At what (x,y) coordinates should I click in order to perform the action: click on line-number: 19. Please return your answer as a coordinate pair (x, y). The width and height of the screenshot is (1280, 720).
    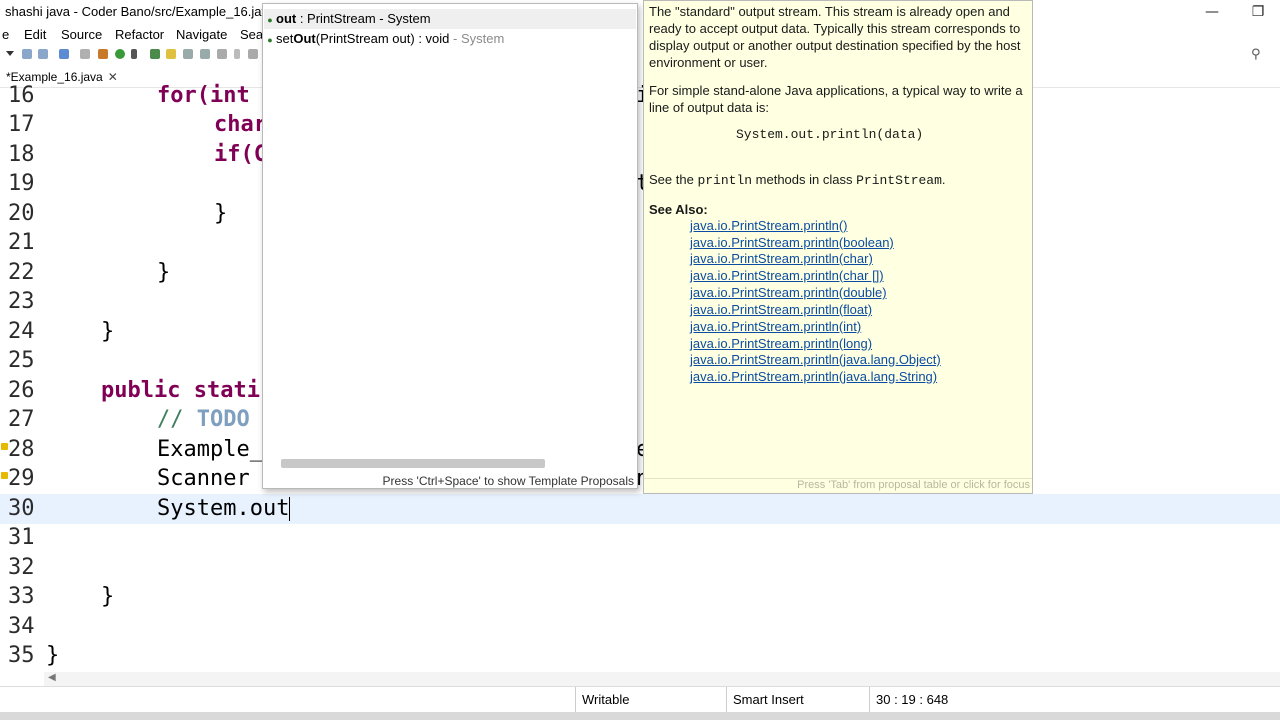
    Looking at the image, I should click on (21, 183).